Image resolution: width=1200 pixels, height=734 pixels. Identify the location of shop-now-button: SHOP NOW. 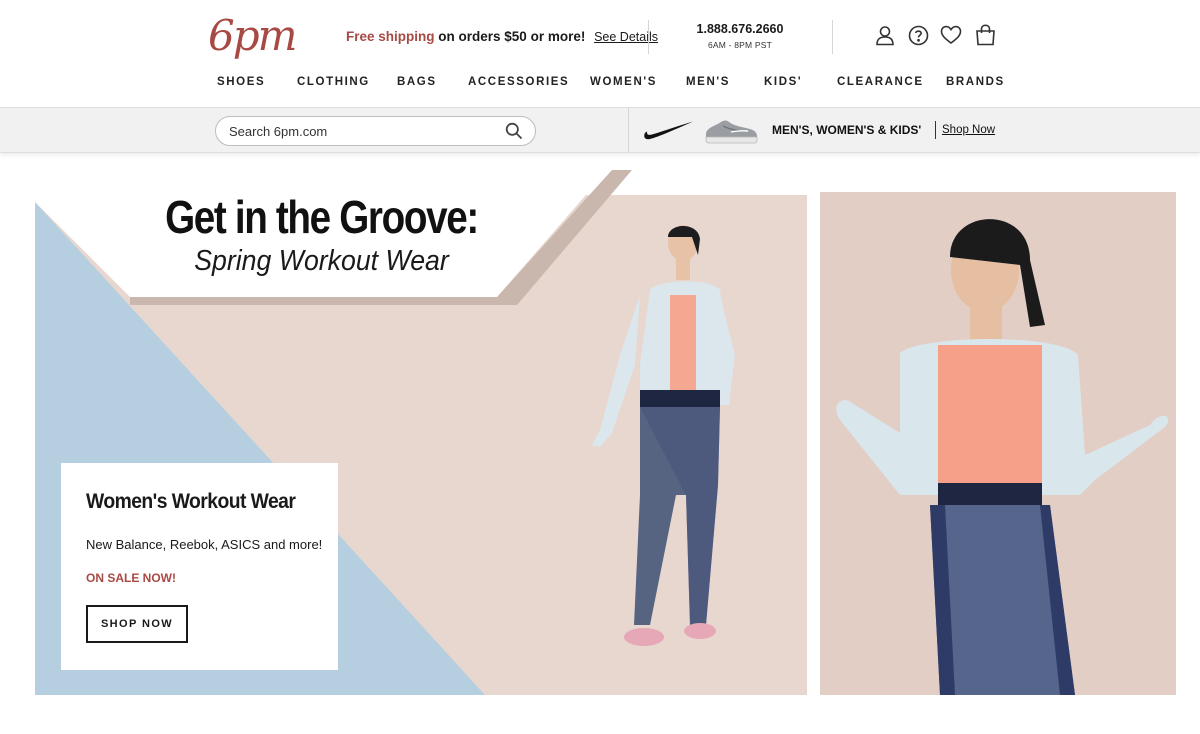
(137, 624).